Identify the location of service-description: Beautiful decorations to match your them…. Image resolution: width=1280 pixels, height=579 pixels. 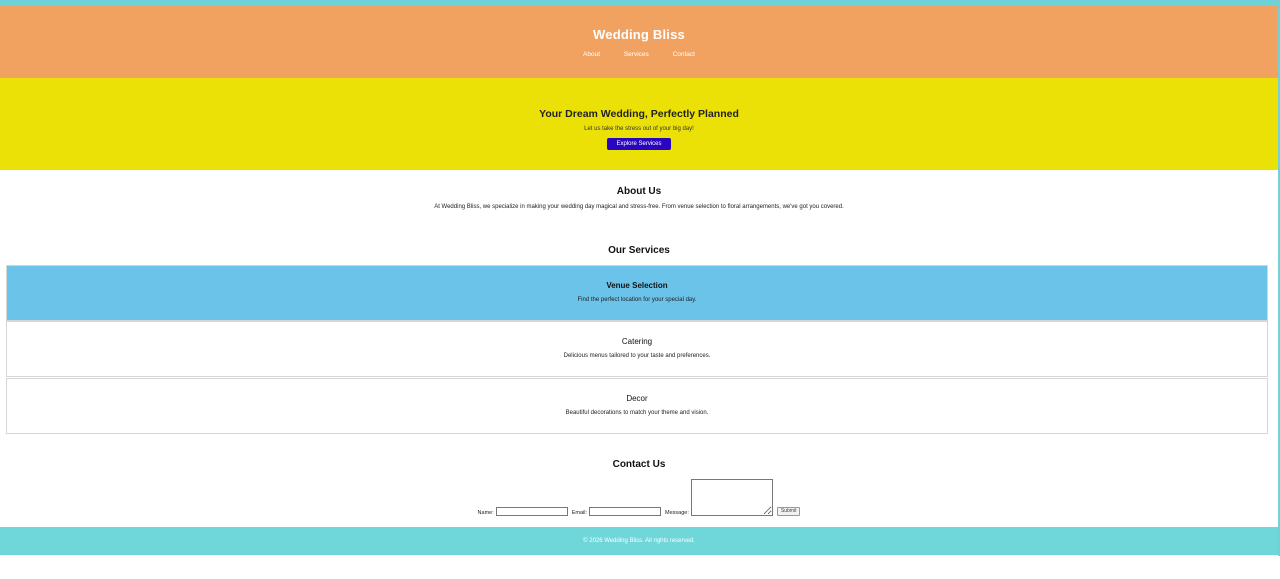
(637, 413).